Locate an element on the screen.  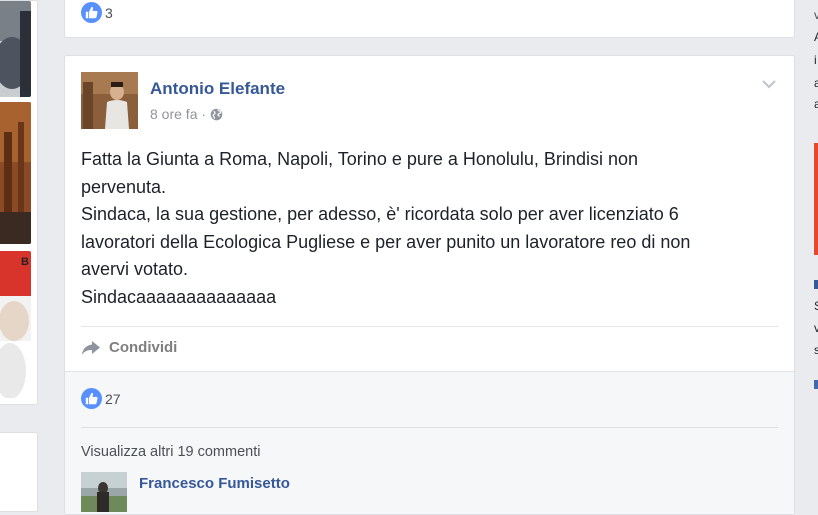
right-fragment: i is located at coordinates (815, 60).